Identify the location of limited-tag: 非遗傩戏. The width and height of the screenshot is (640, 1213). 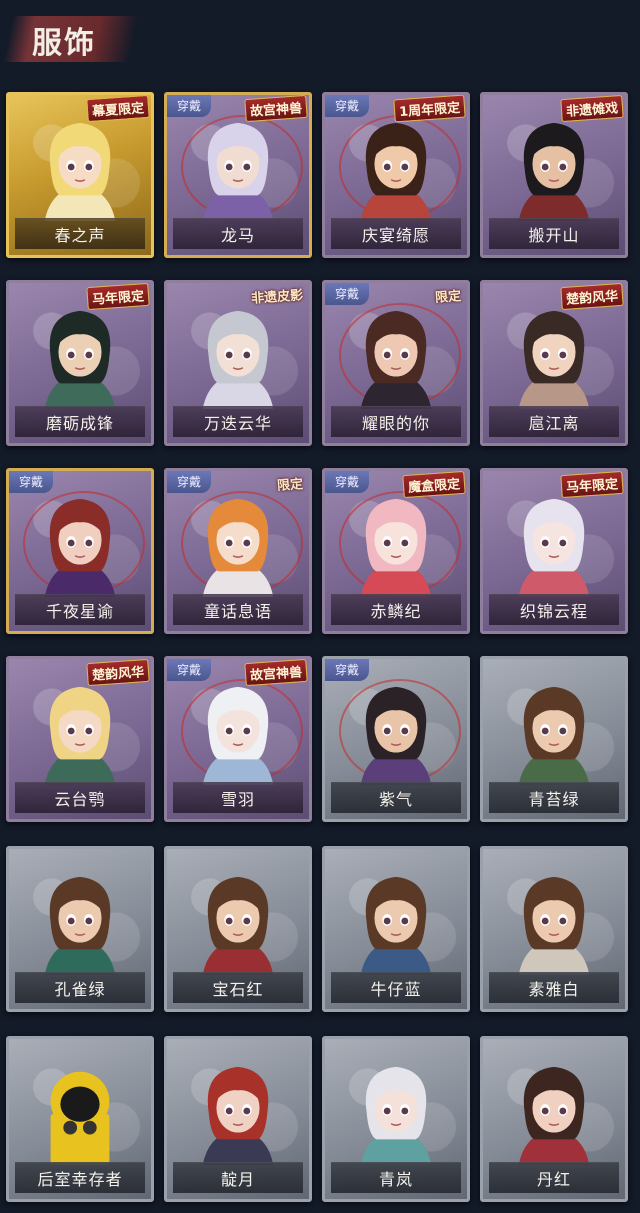
(592, 109).